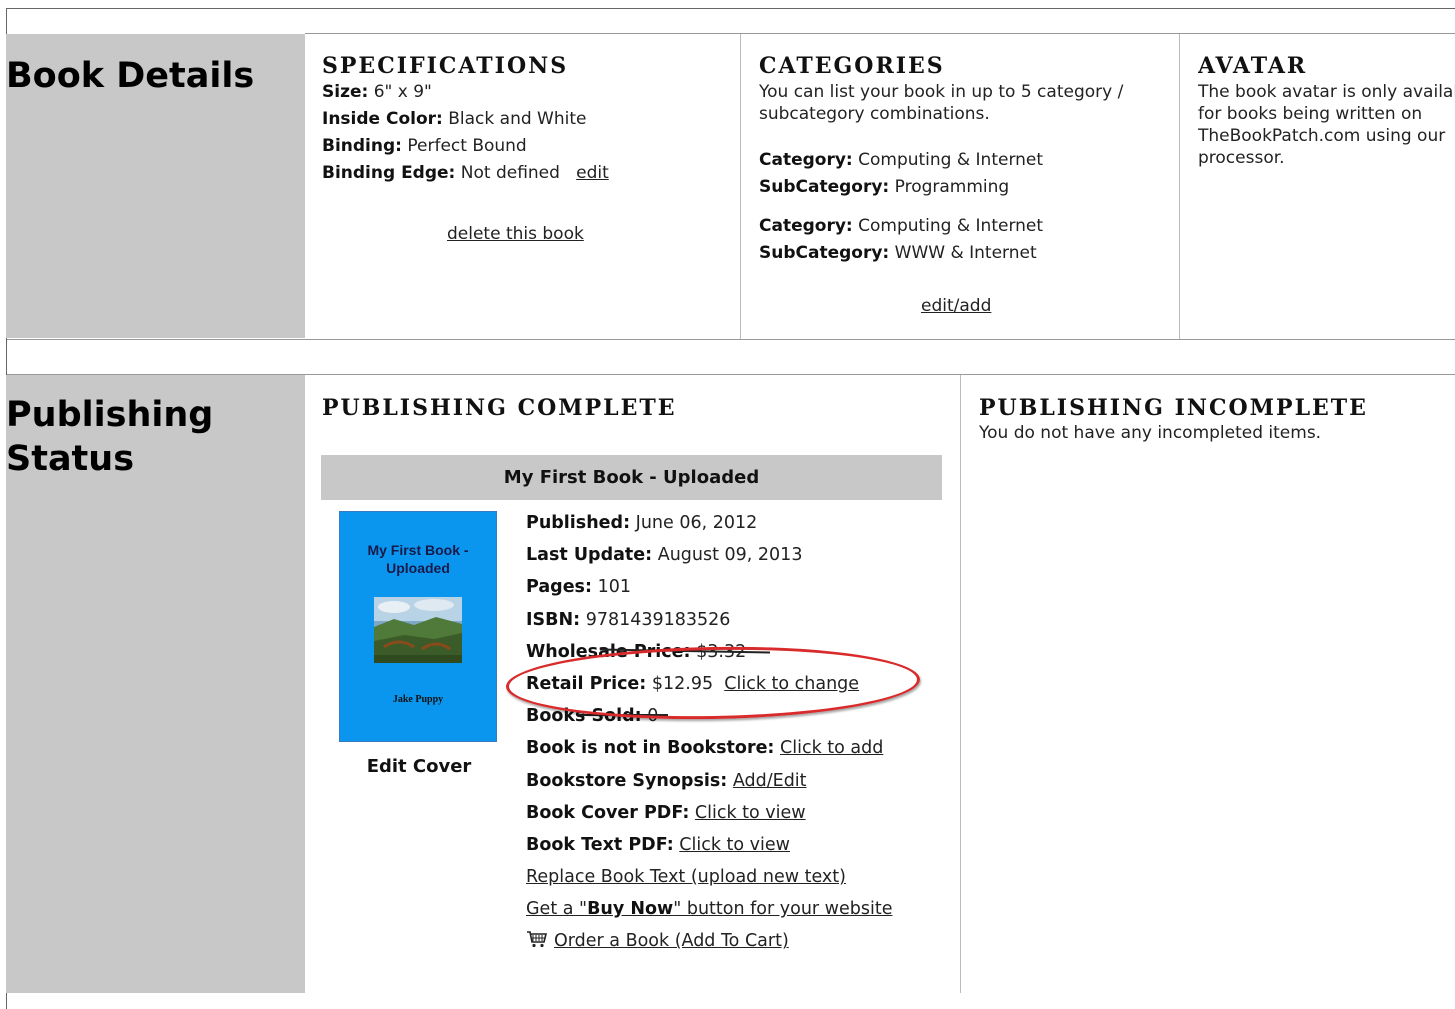 Image resolution: width=1455 pixels, height=1009 pixels. I want to click on binding-edge-edit-link: edit, so click(592, 173).